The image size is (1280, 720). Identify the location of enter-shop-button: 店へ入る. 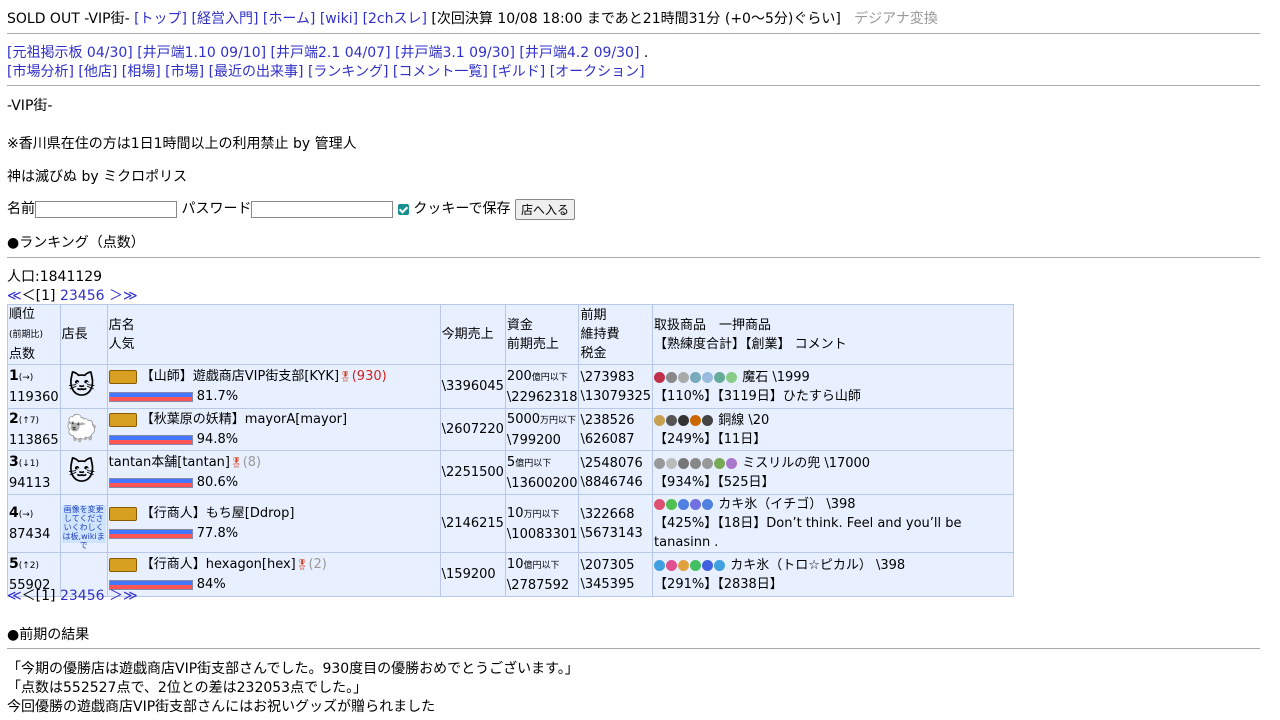
(544, 209).